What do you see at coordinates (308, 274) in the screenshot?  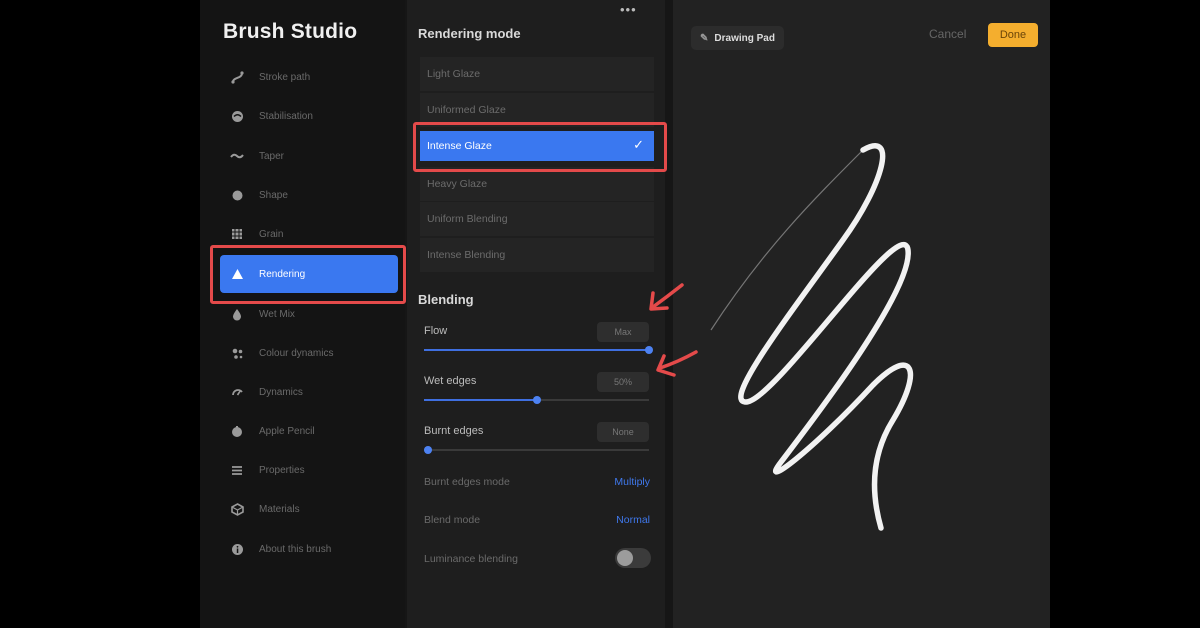 I see `highlight-rendering` at bounding box center [308, 274].